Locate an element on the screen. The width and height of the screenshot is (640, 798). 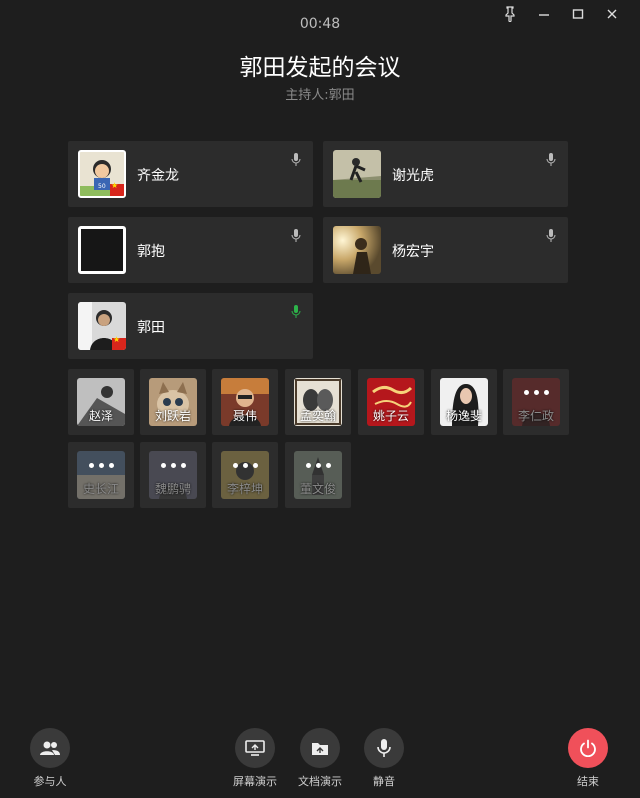
people-icon is located at coordinates (50, 748).